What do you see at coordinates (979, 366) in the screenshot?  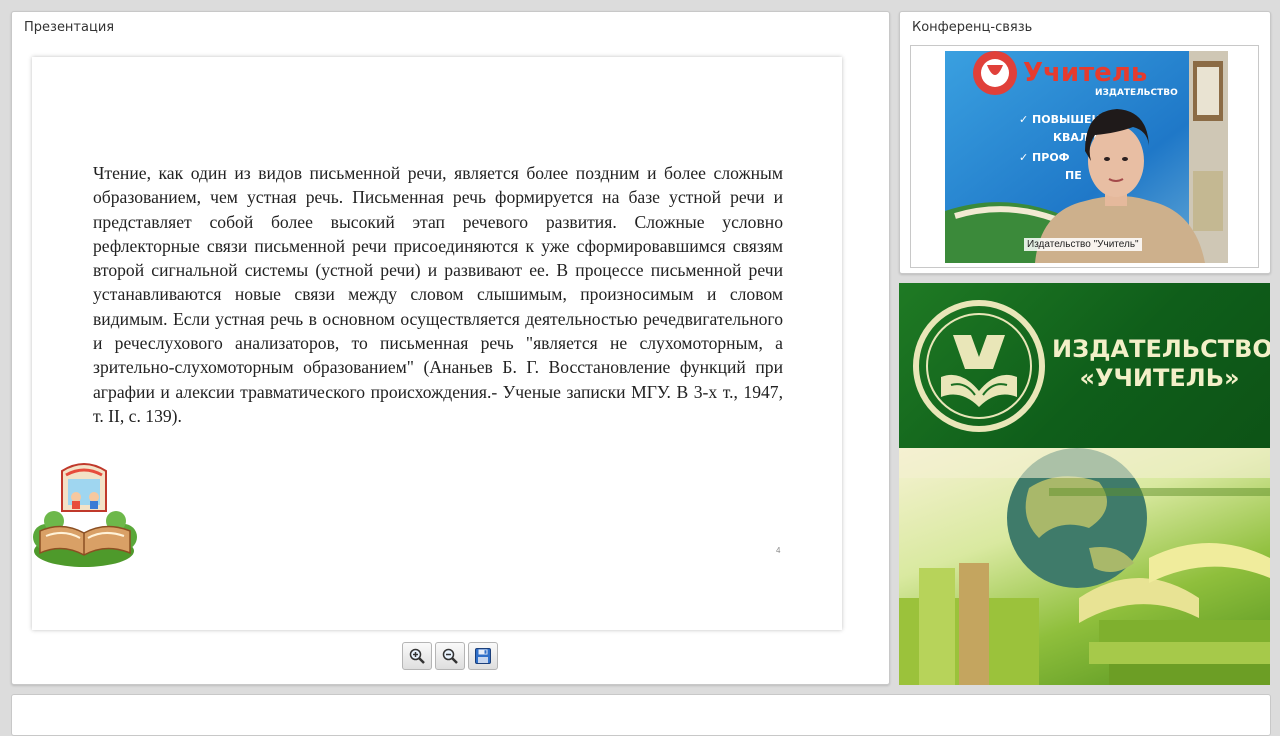 I see `publisher-logo-icon` at bounding box center [979, 366].